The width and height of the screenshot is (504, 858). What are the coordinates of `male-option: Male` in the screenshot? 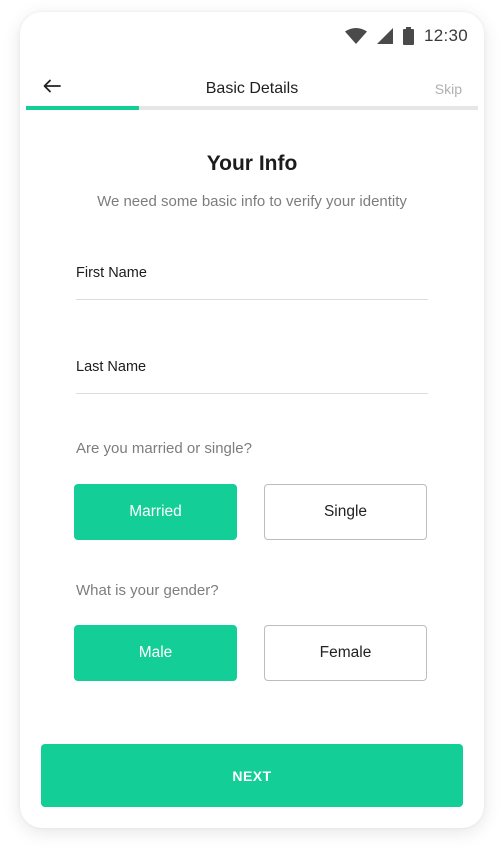 It's located at (155, 653).